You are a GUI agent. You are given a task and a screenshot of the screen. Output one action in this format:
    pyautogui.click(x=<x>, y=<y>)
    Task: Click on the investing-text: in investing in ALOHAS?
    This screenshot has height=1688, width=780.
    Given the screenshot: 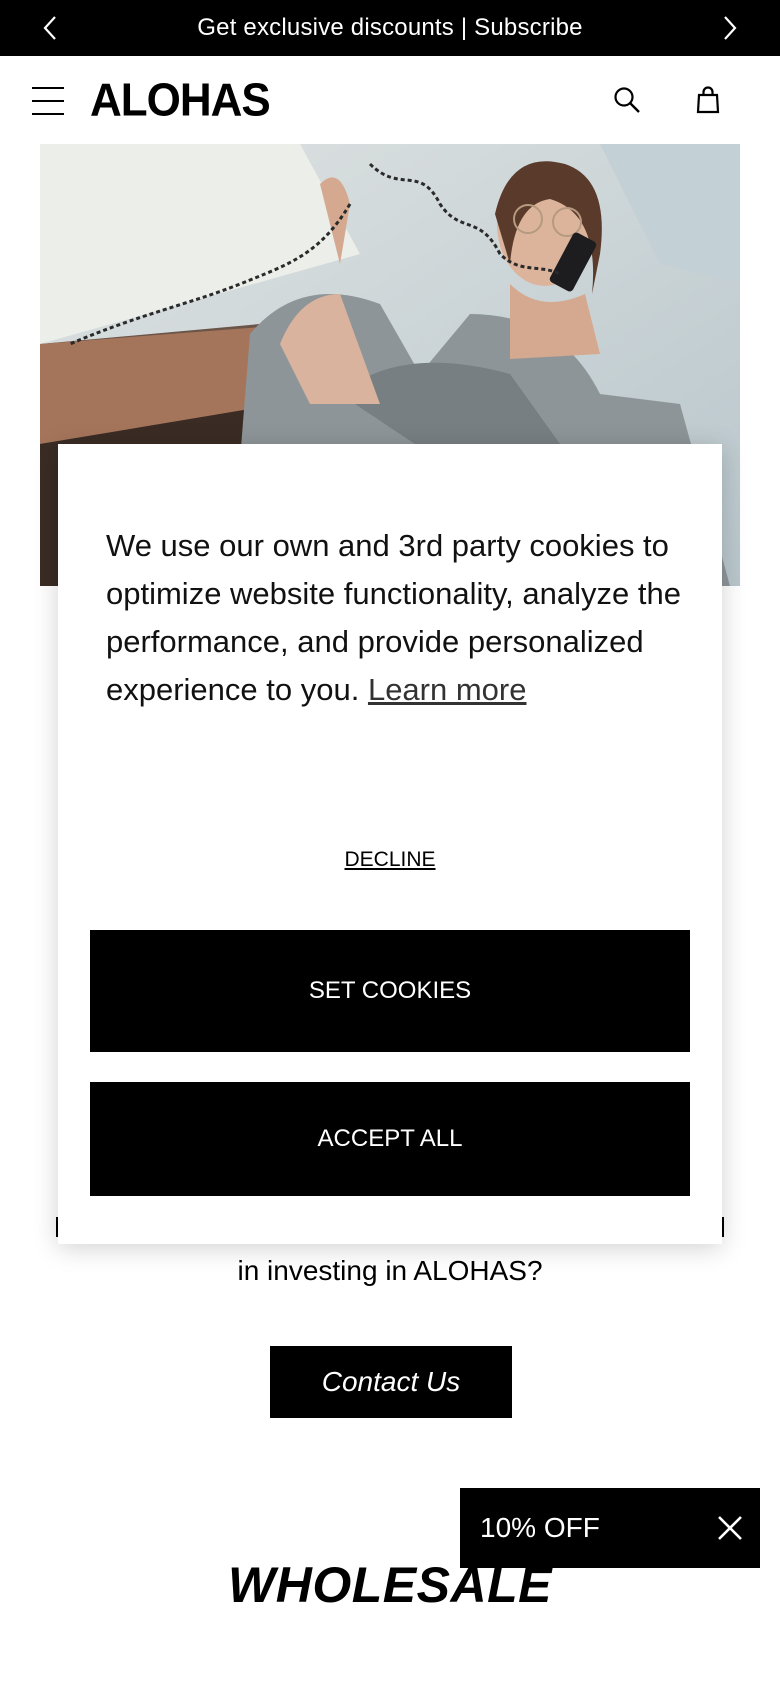 What is the action you would take?
    pyautogui.click(x=390, y=1270)
    